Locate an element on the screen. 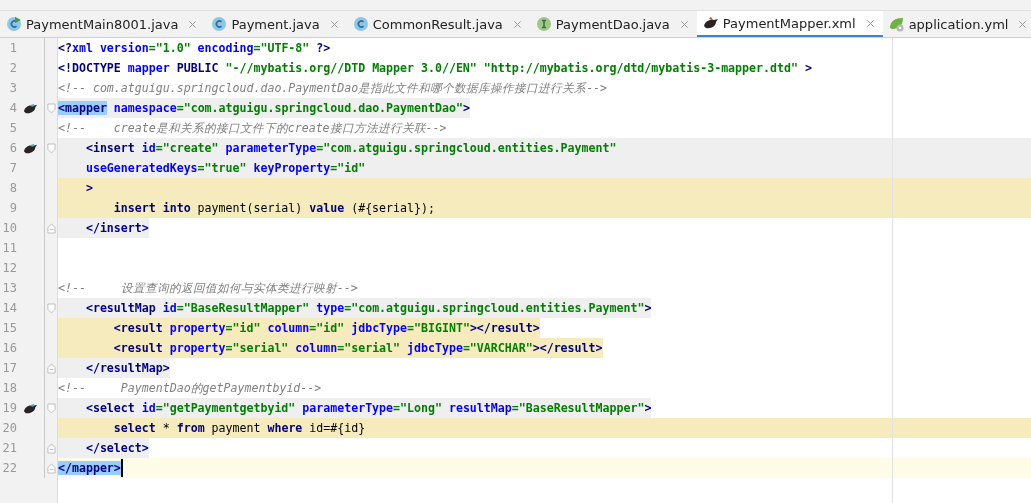 This screenshot has height=503, width=1031. code-line: <!-- com.atguigu.springcloud.dao.PaymentDao是指此文件和哪个数据库操作接口进行关系--> is located at coordinates (333, 88).